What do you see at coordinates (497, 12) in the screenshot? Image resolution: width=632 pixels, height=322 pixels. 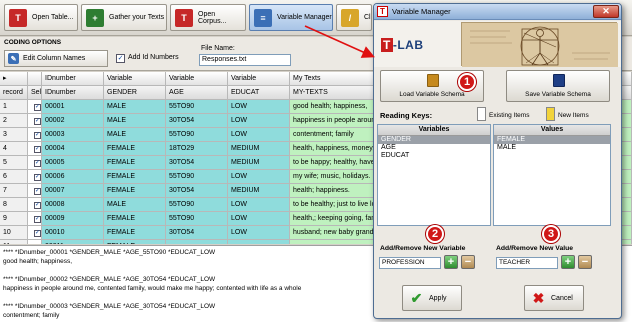 I see `dialog-titlebar: T Variable Manager ✕` at bounding box center [497, 12].